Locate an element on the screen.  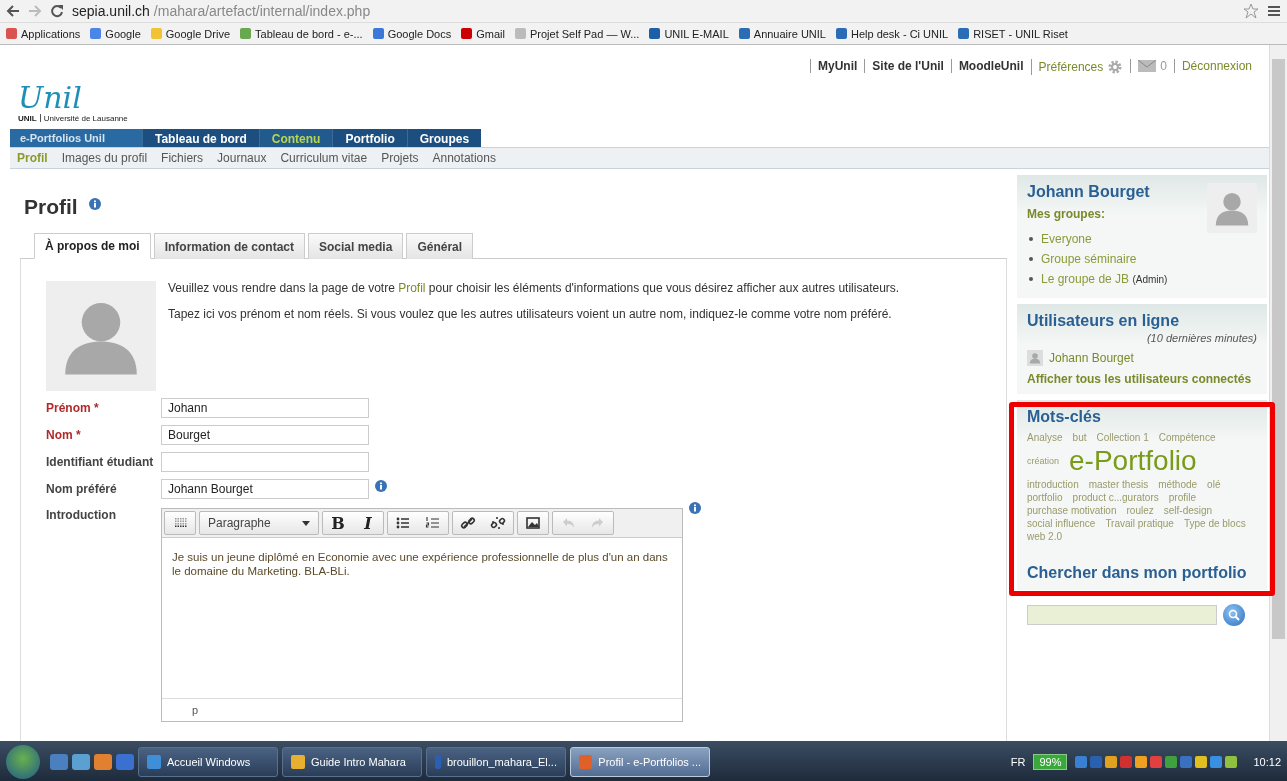
bookmark: Google Drive is located at coordinates (190, 33).